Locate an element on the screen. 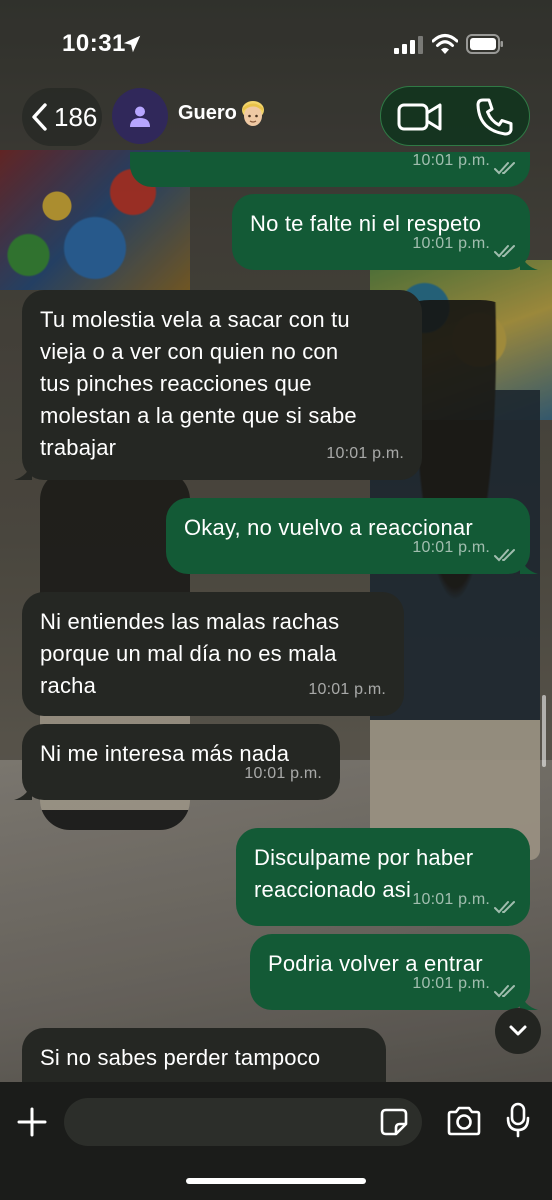 The image size is (552, 1200). sticker-icon is located at coordinates (394, 1122).